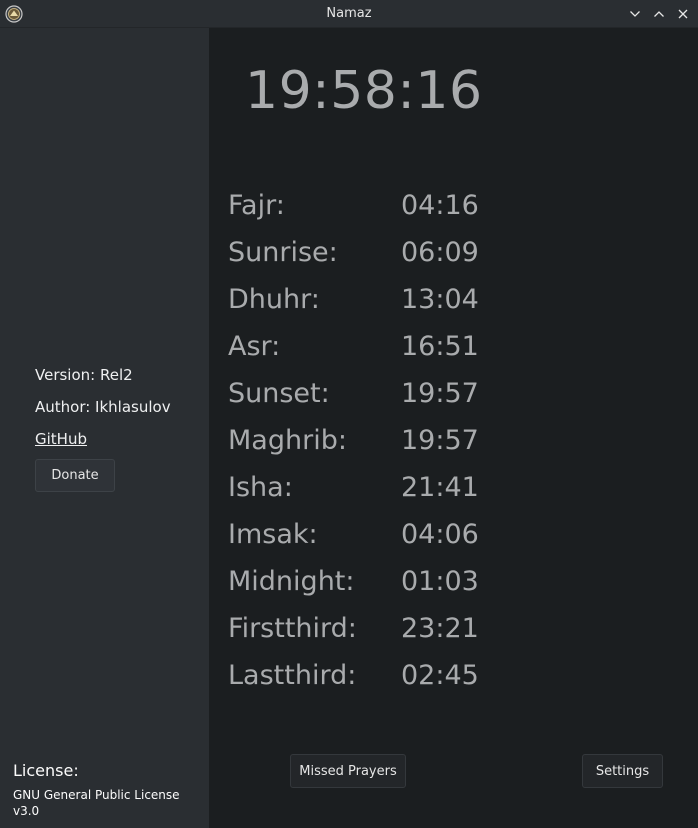 Image resolution: width=698 pixels, height=828 pixels. What do you see at coordinates (287, 440) in the screenshot?
I see `prayer-name: Maghrib:` at bounding box center [287, 440].